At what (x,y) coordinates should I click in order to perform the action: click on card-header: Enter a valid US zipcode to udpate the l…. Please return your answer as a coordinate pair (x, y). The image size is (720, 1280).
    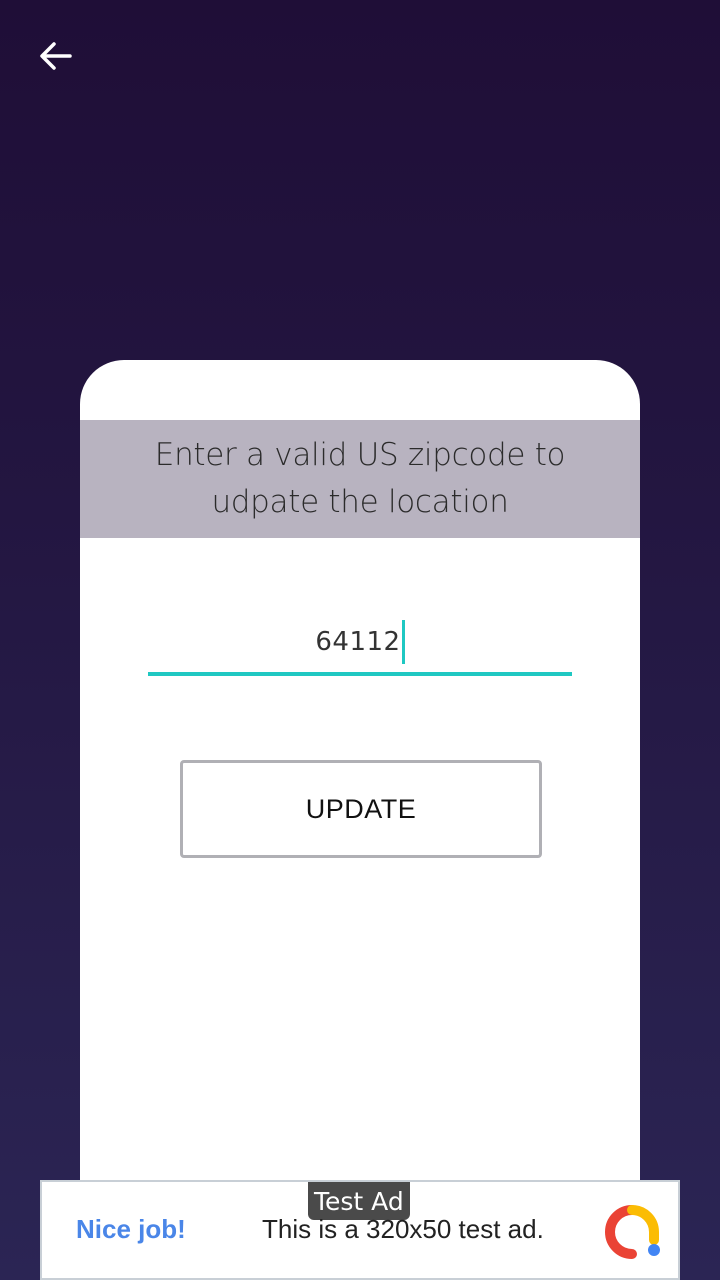
    Looking at the image, I should click on (360, 479).